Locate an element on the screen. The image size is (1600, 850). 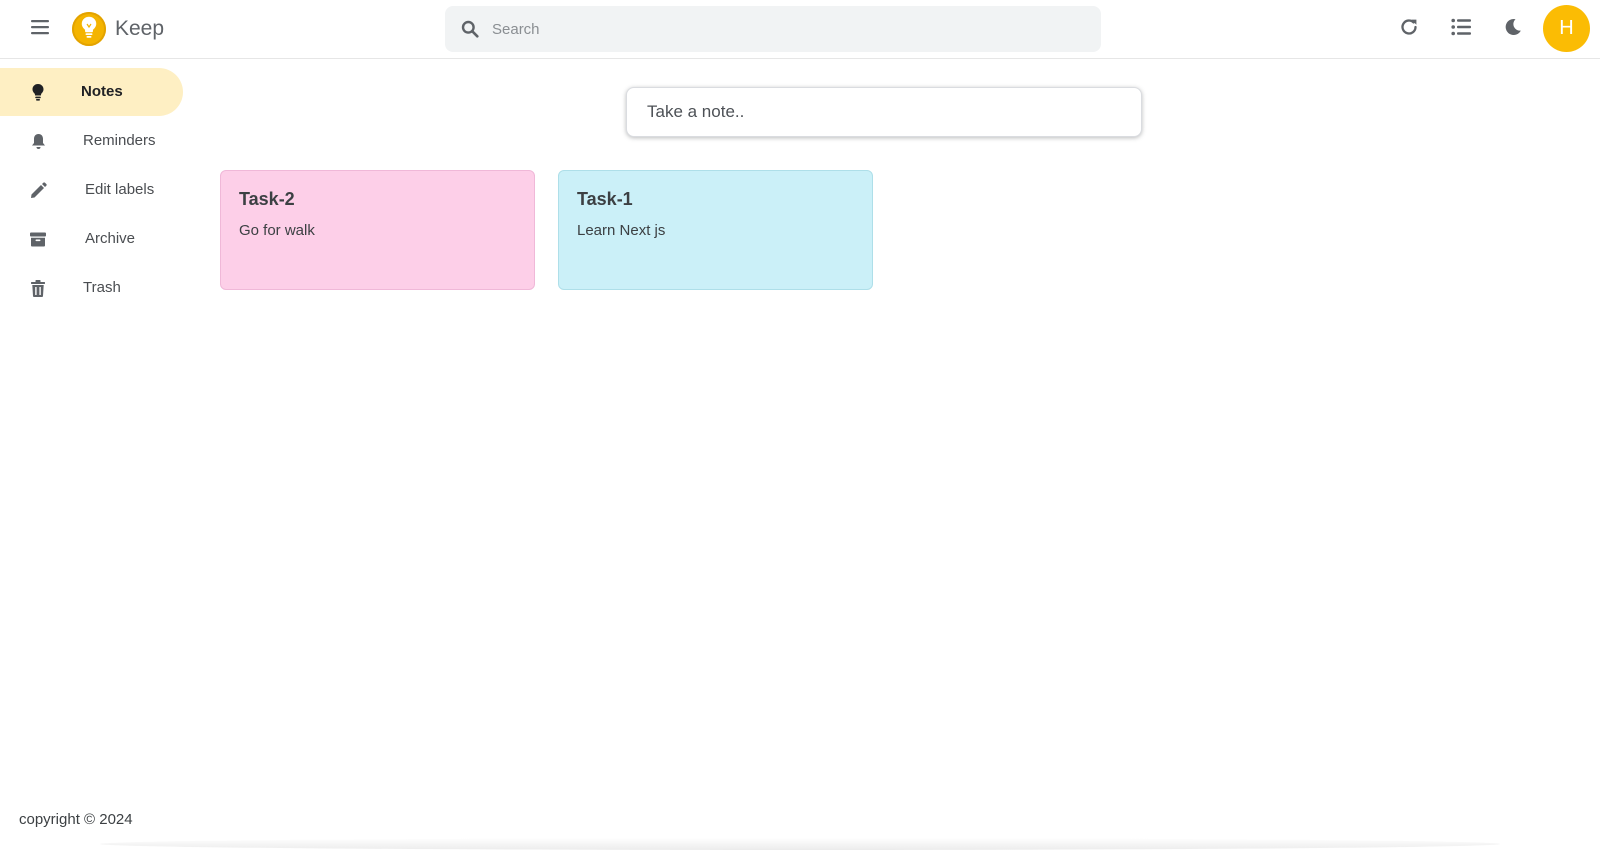
search-icon is located at coordinates (470, 29).